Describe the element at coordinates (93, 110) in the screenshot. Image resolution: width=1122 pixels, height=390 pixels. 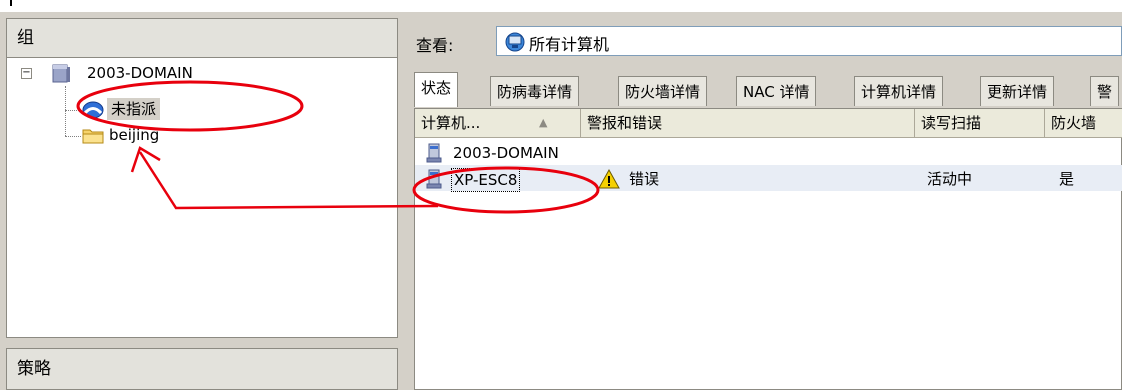
I see `unassigned-group-icon` at that location.